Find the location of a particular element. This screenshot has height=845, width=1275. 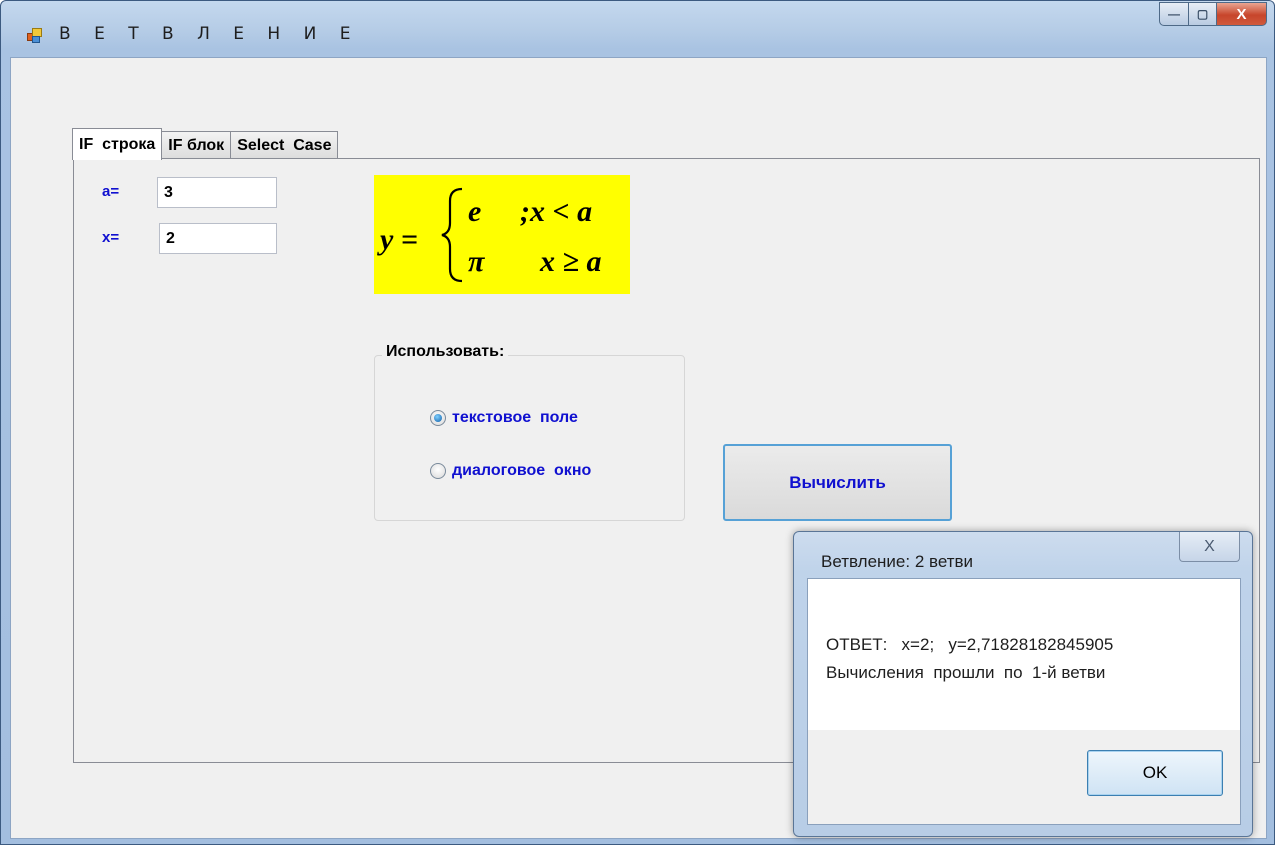

branch1-condition: ;x < a is located at coordinates (556, 211).